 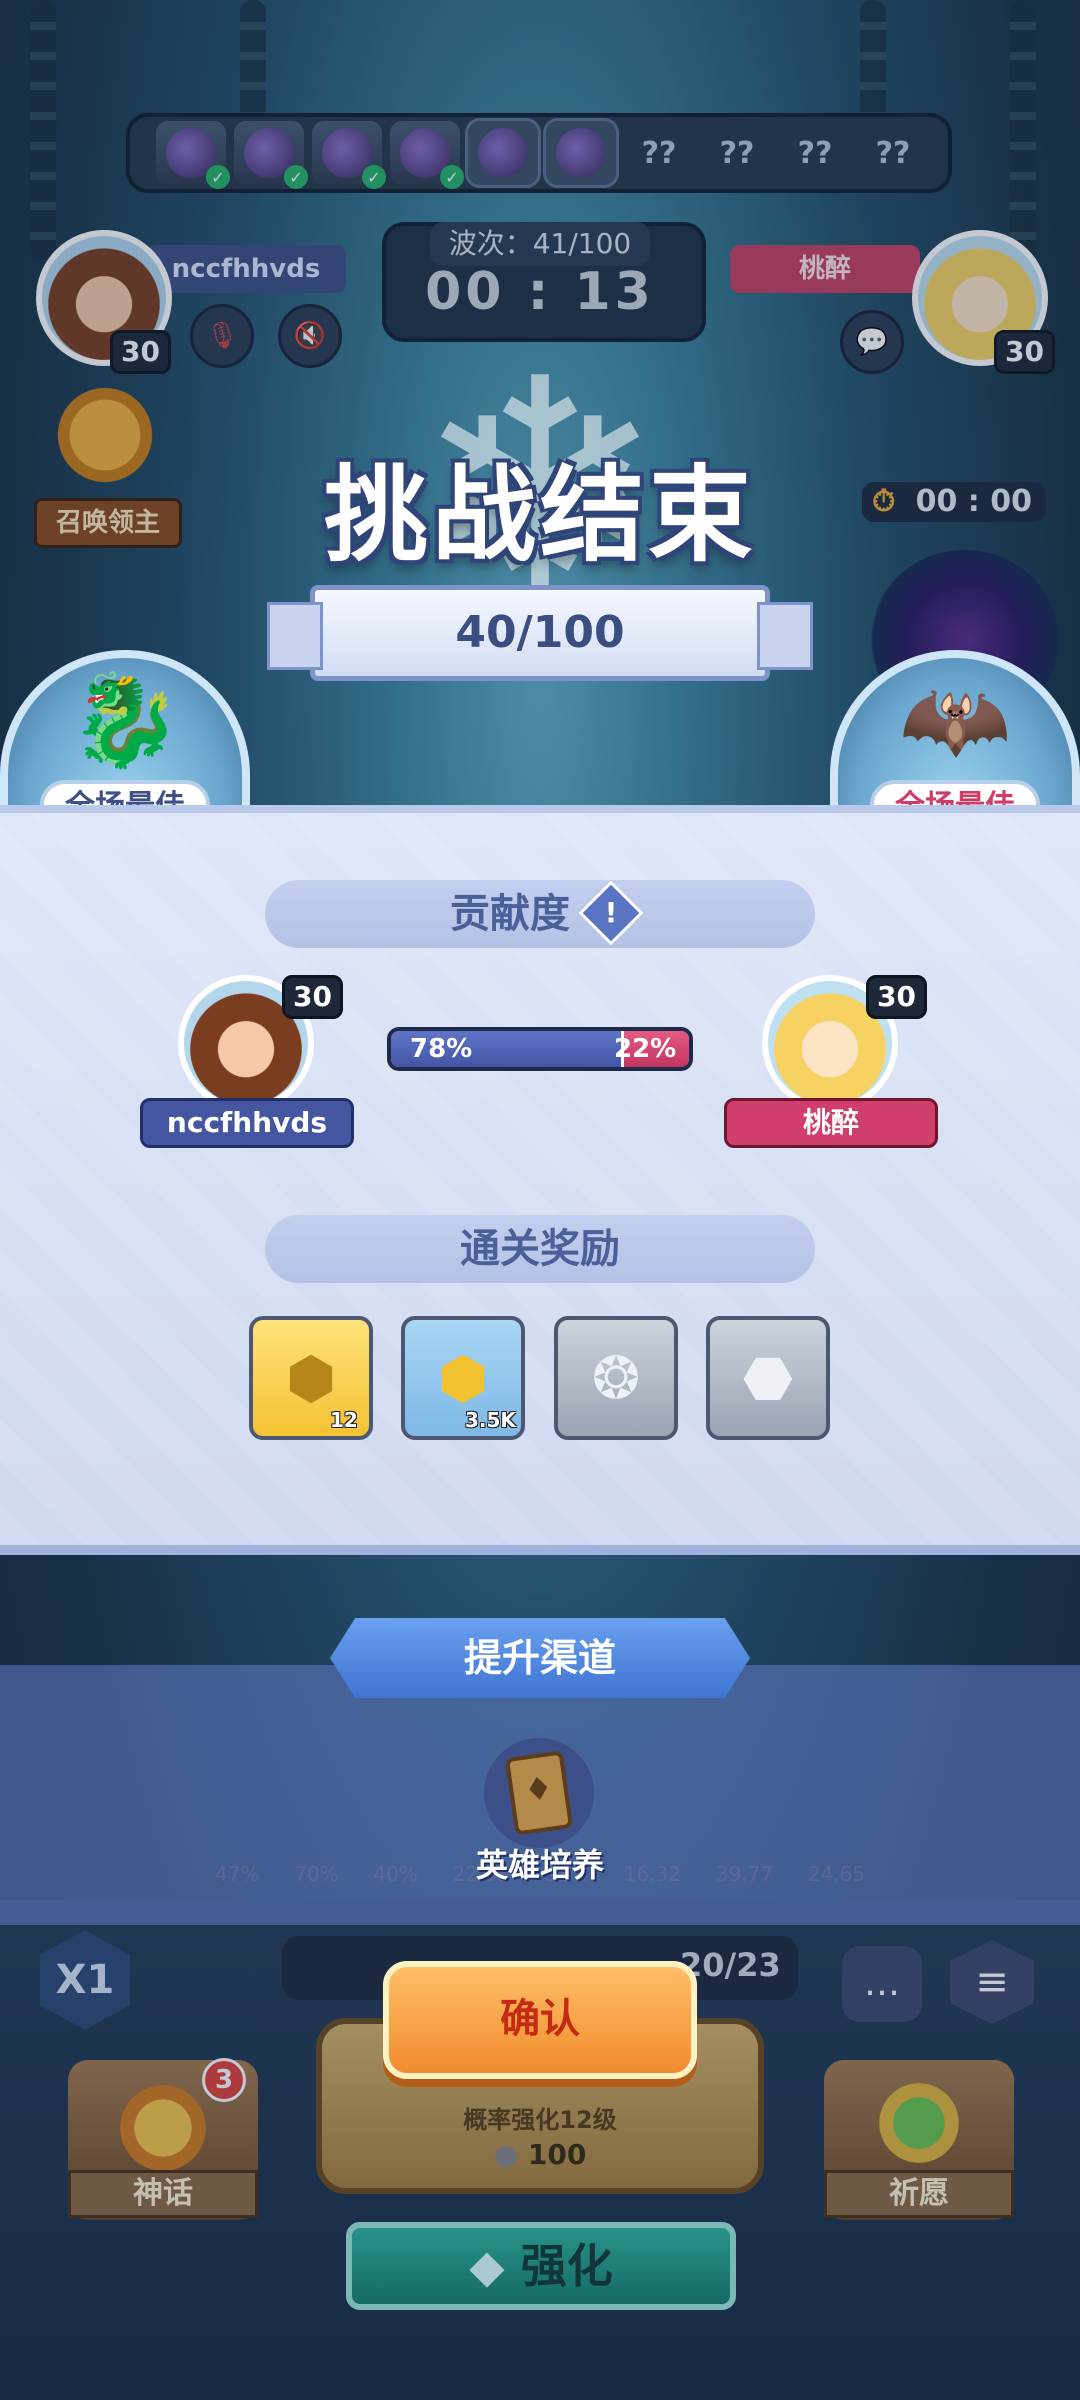 What do you see at coordinates (540, 1249) in the screenshot?
I see `rewards-header: 通关奖励` at bounding box center [540, 1249].